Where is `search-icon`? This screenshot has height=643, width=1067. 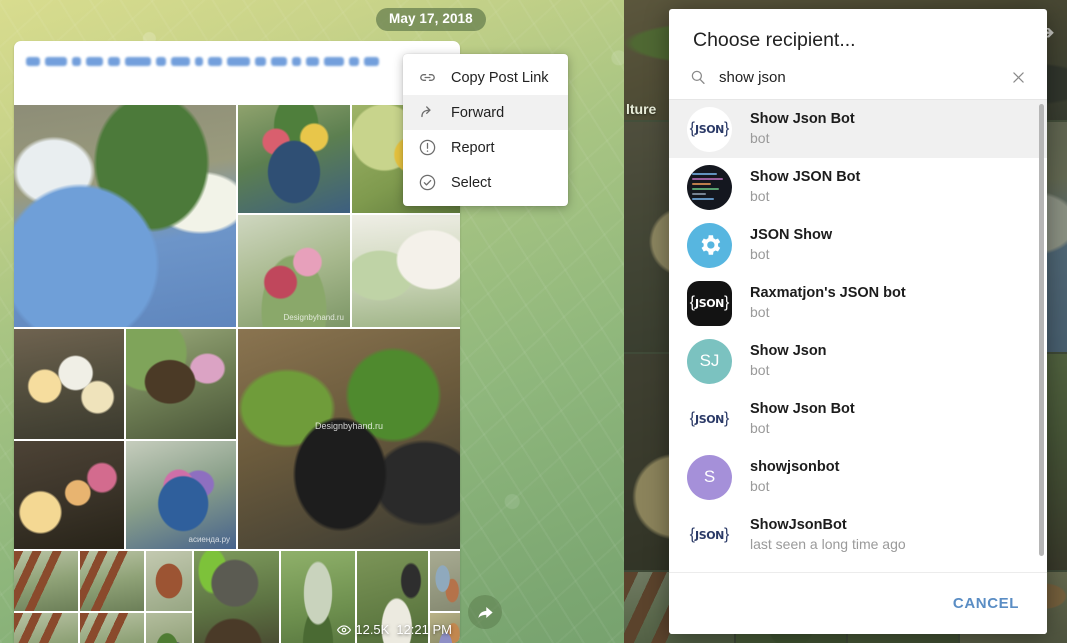 search-icon is located at coordinates (698, 77).